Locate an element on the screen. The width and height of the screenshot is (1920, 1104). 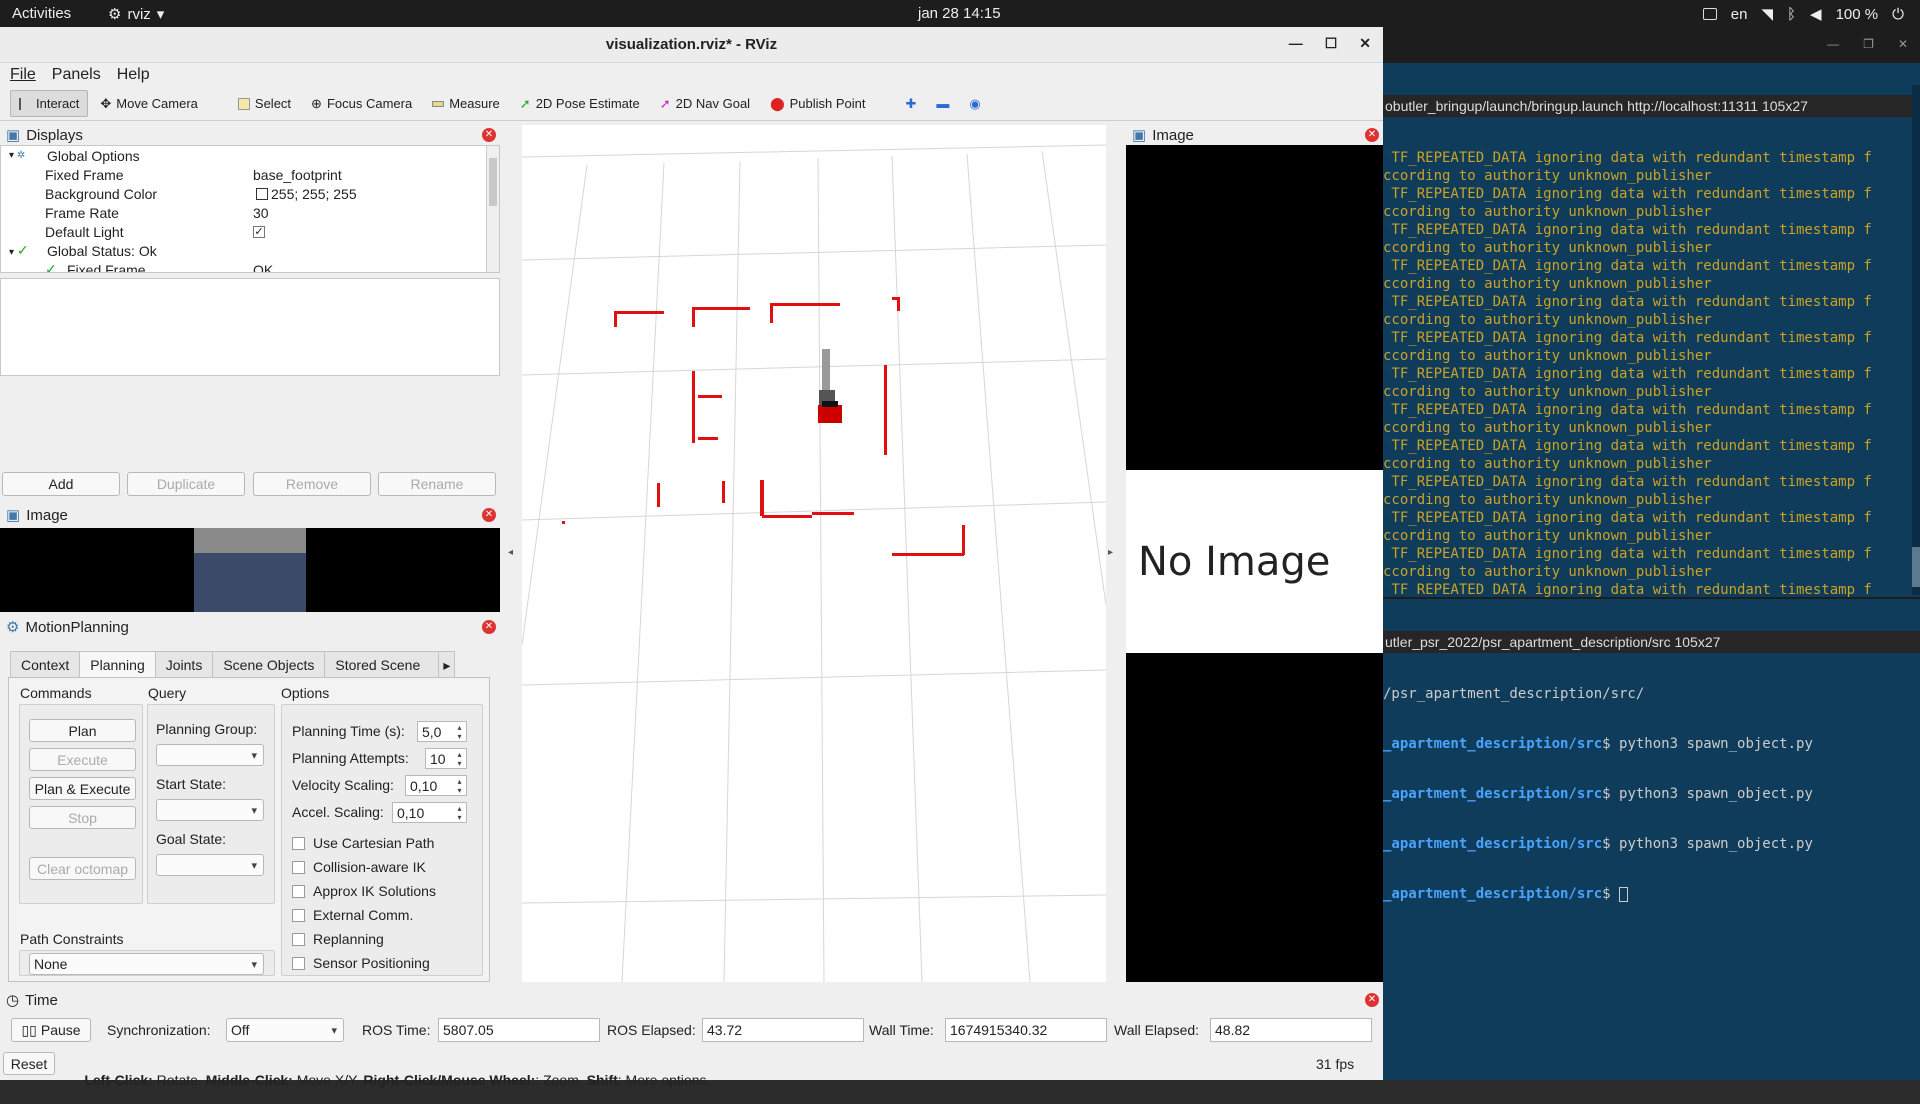
log-line: ccording to authority unknown_publisher is located at coordinates (1547, 500).